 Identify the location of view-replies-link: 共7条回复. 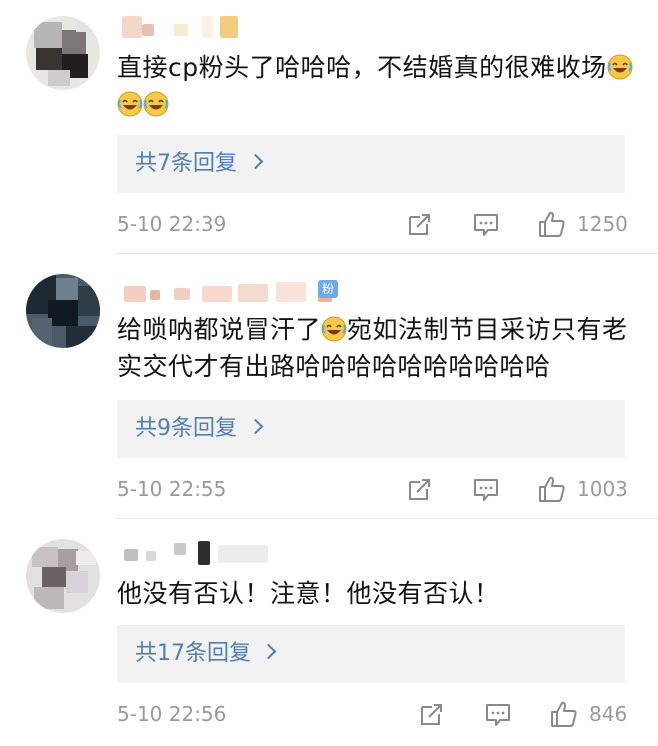
(186, 164).